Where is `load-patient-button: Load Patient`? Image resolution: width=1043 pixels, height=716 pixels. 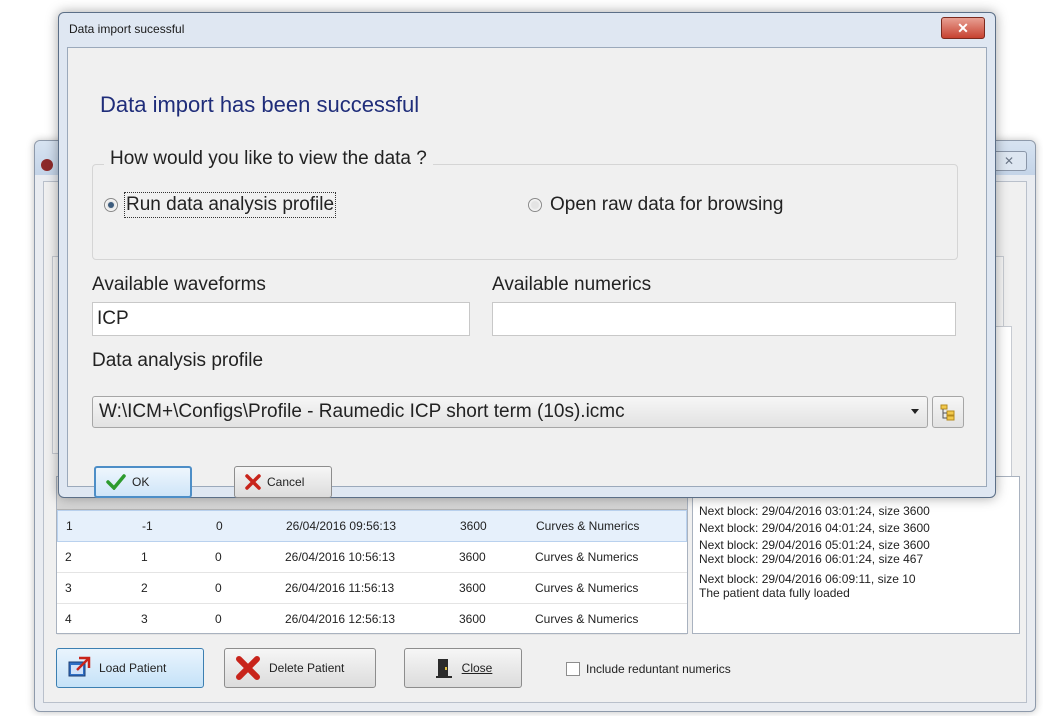
load-patient-button: Load Patient is located at coordinates (130, 668).